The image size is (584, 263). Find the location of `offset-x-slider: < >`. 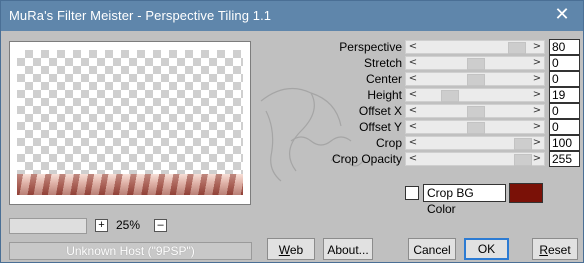

offset-x-slider: < > is located at coordinates (475, 111).